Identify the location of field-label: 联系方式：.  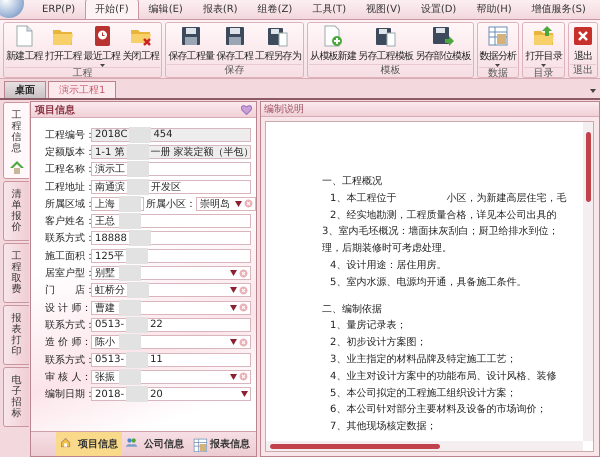
(68, 360).